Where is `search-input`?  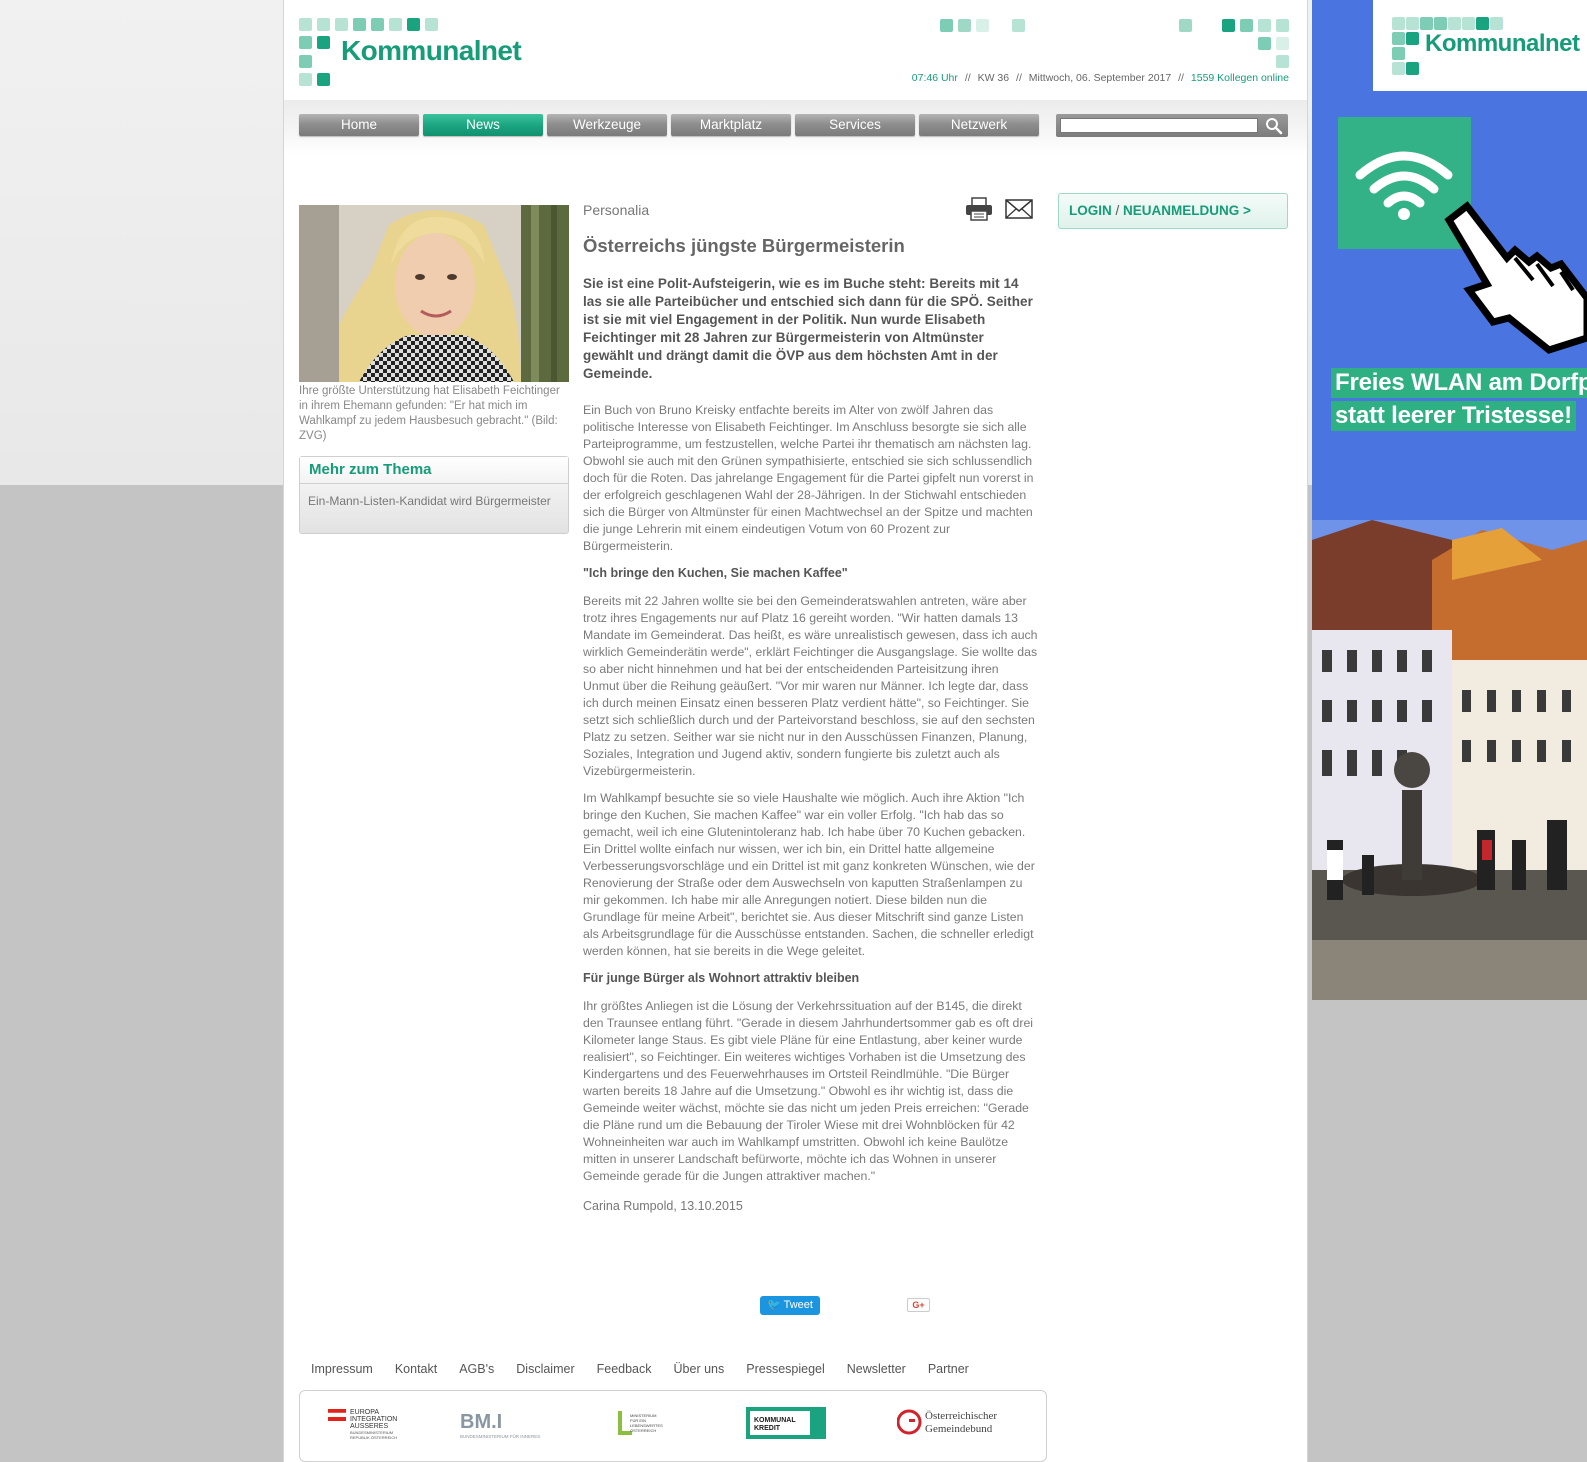
search-input is located at coordinates (1159, 125).